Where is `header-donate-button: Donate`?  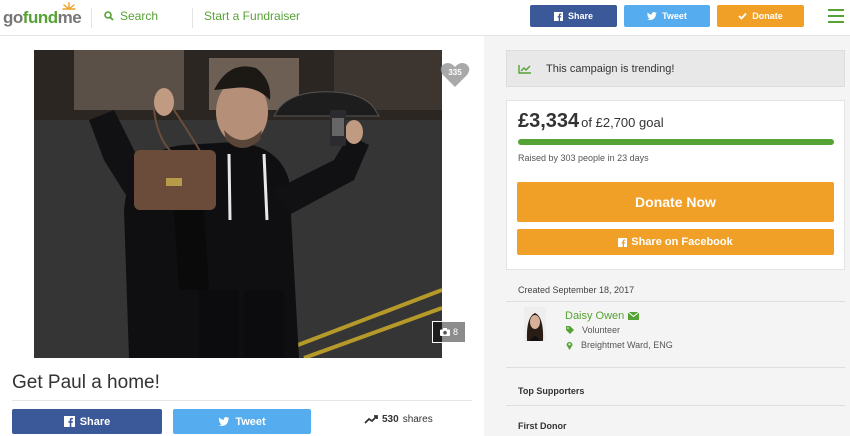 header-donate-button: Donate is located at coordinates (760, 16).